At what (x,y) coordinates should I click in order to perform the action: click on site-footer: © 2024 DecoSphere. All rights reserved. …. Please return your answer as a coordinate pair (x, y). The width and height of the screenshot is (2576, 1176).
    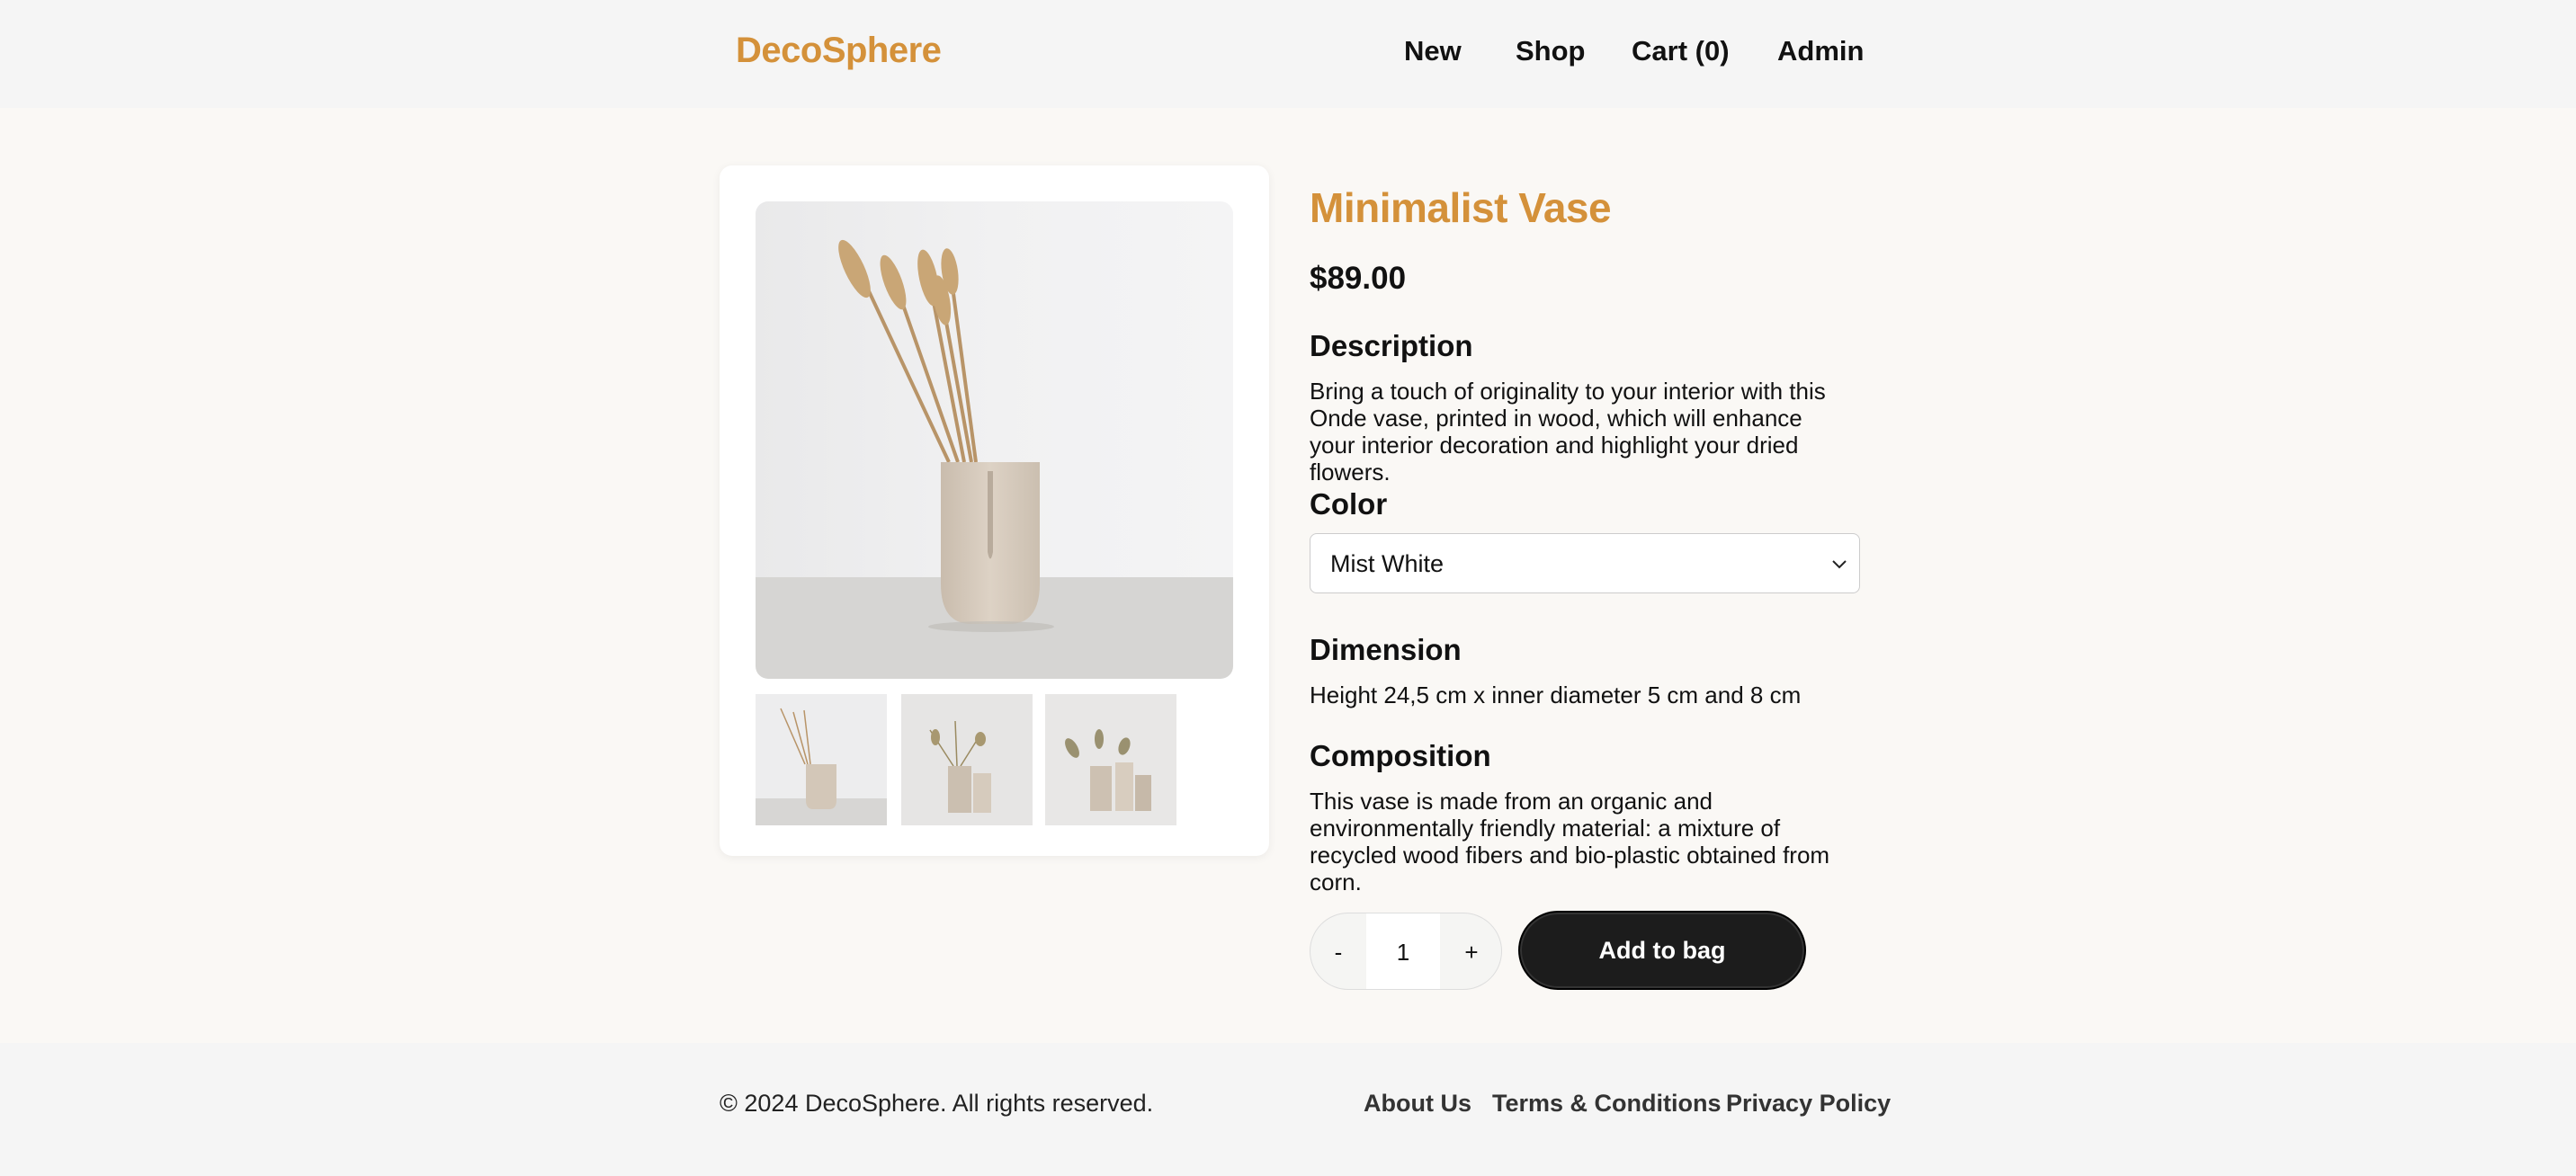
    Looking at the image, I should click on (1288, 1109).